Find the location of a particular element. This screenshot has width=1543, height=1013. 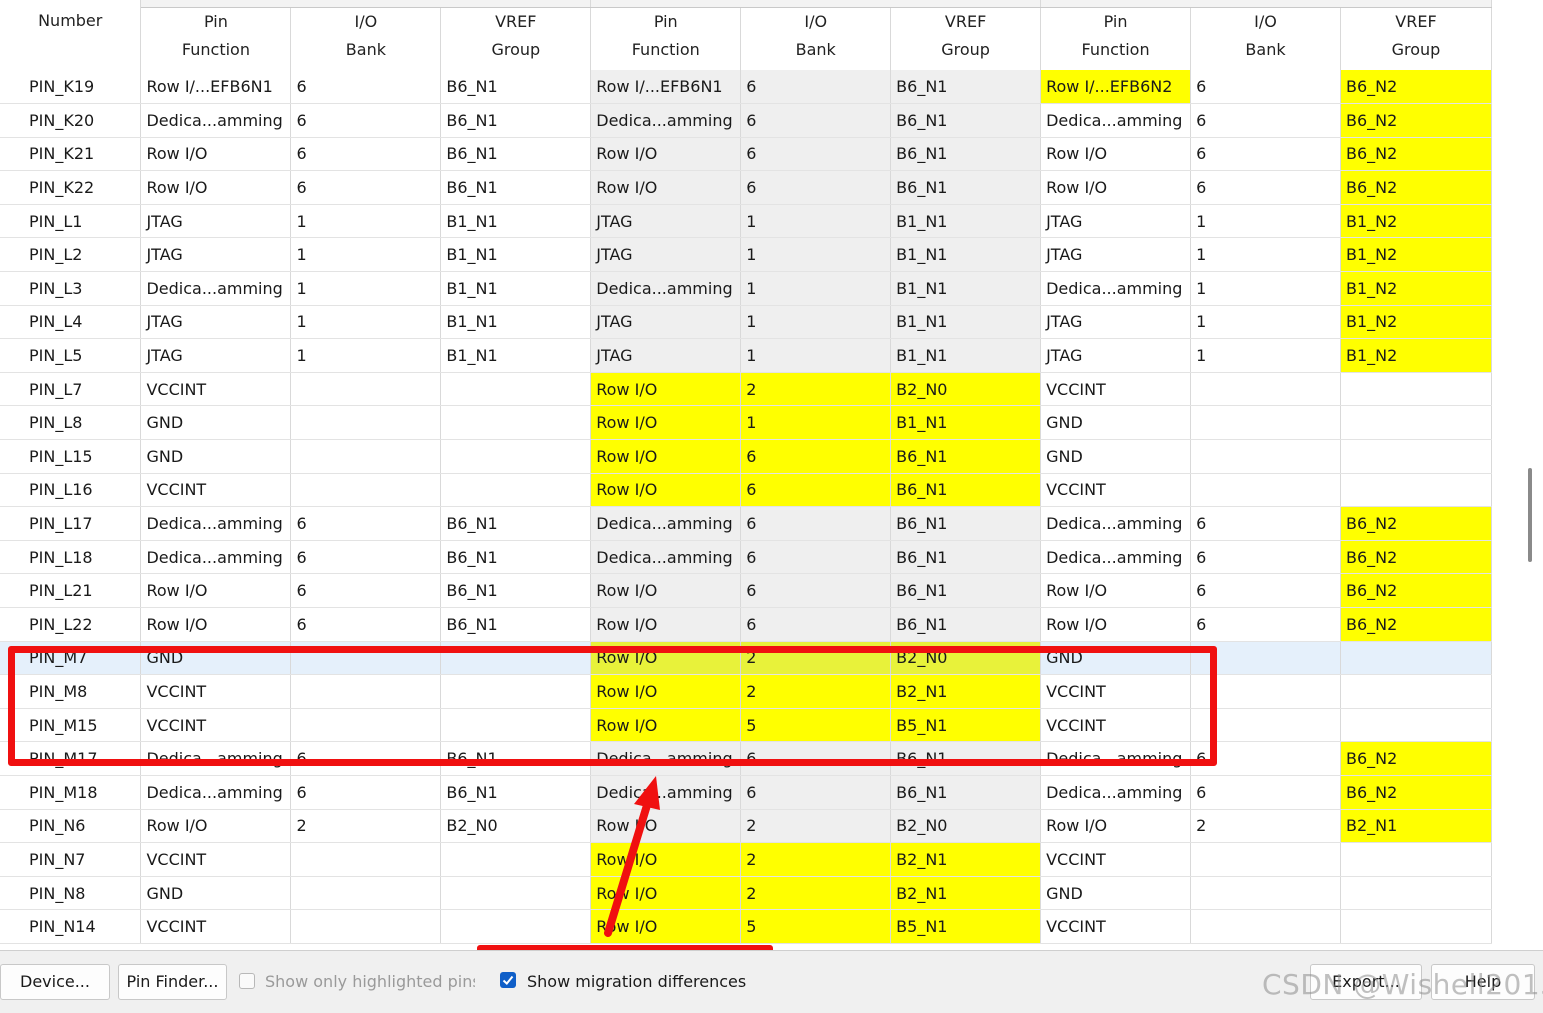

cell-vref-group: B2_N1 is located at coordinates (966, 859).